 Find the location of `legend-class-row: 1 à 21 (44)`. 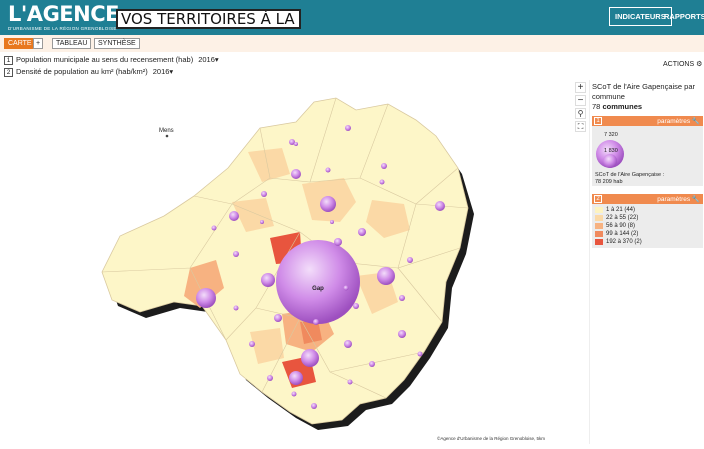

legend-class-row: 1 à 21 (44) is located at coordinates (615, 210).